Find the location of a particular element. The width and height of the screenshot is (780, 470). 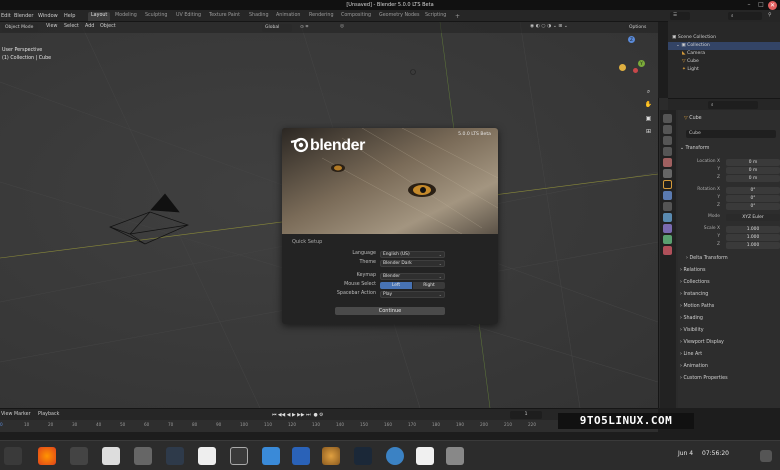

viewport-shading-icons: ◉ ◐ ○ ◑ ⌄ ⊞ ⌄ is located at coordinates (549, 26).